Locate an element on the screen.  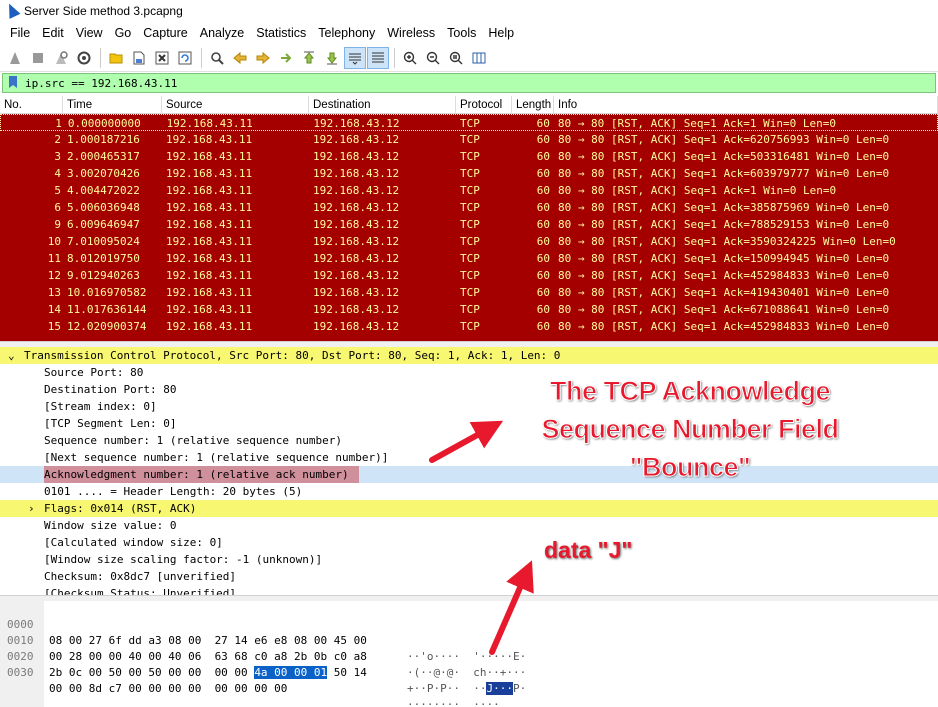
bytes-hex: 00 00 8d c7 00 00 00 00 00 00 00 00 is located at coordinates (168, 689).